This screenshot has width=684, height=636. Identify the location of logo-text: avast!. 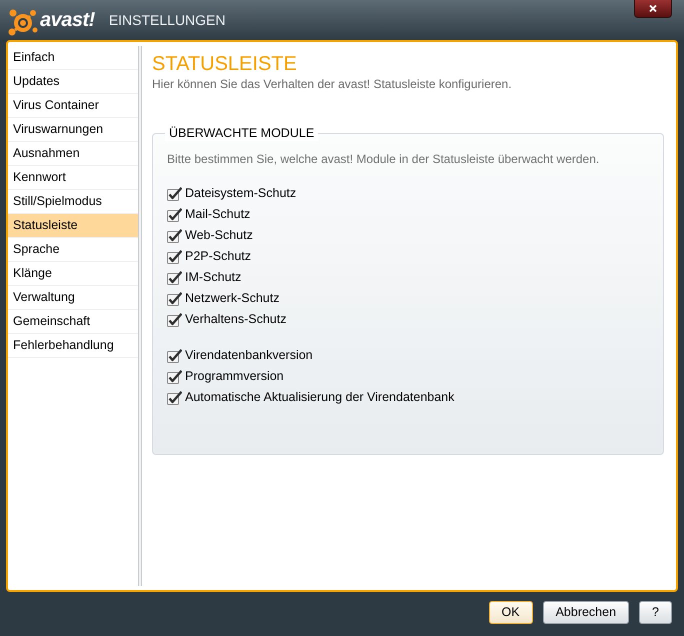
(67, 20).